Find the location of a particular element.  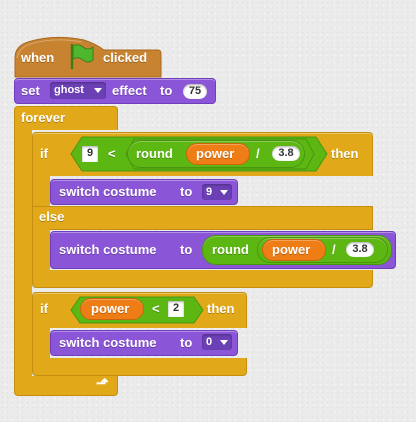

effect-dropdown: ghost is located at coordinates (78, 90).